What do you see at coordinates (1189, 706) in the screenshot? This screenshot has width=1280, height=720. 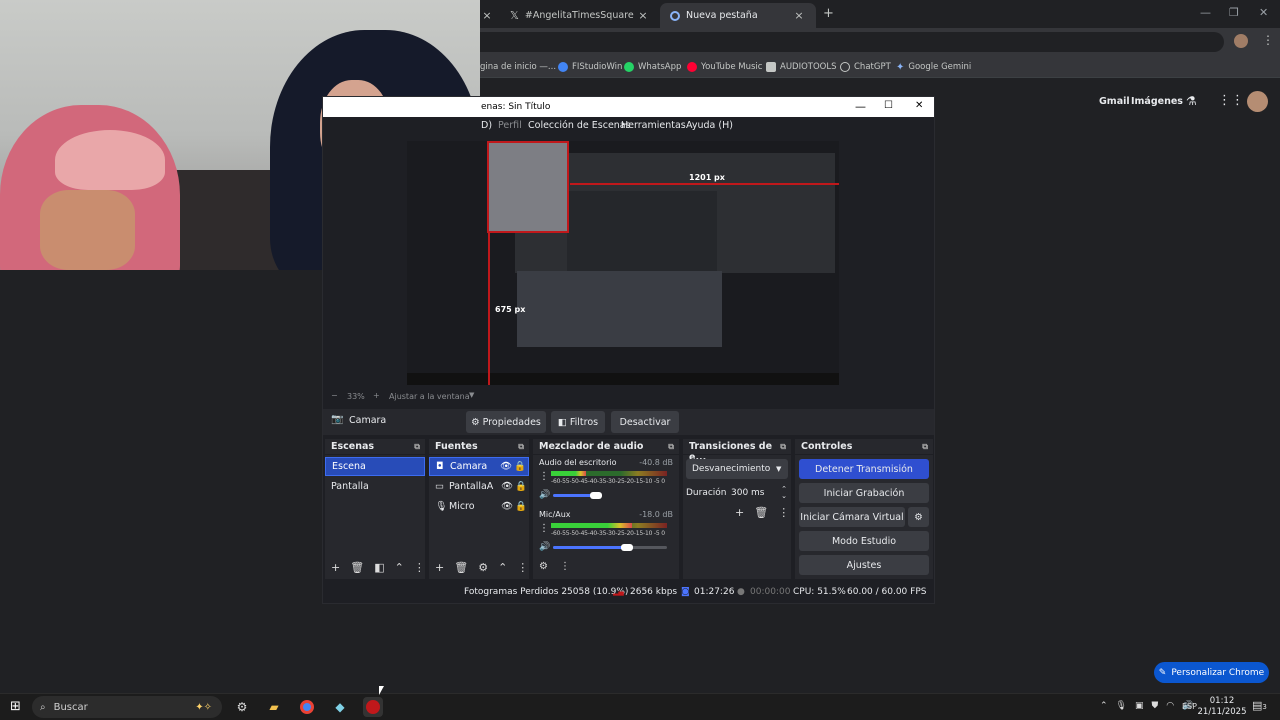 I see `language-indicator: ESP` at bounding box center [1189, 706].